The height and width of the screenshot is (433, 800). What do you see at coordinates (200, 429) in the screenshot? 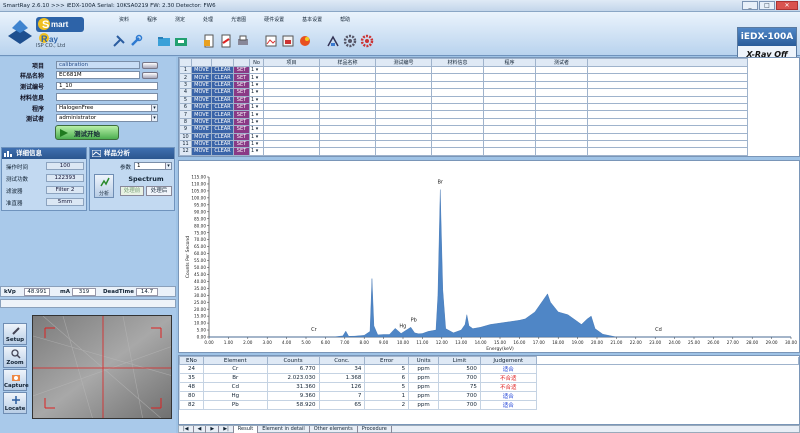
I see `tab-prev: ◀` at bounding box center [200, 429].